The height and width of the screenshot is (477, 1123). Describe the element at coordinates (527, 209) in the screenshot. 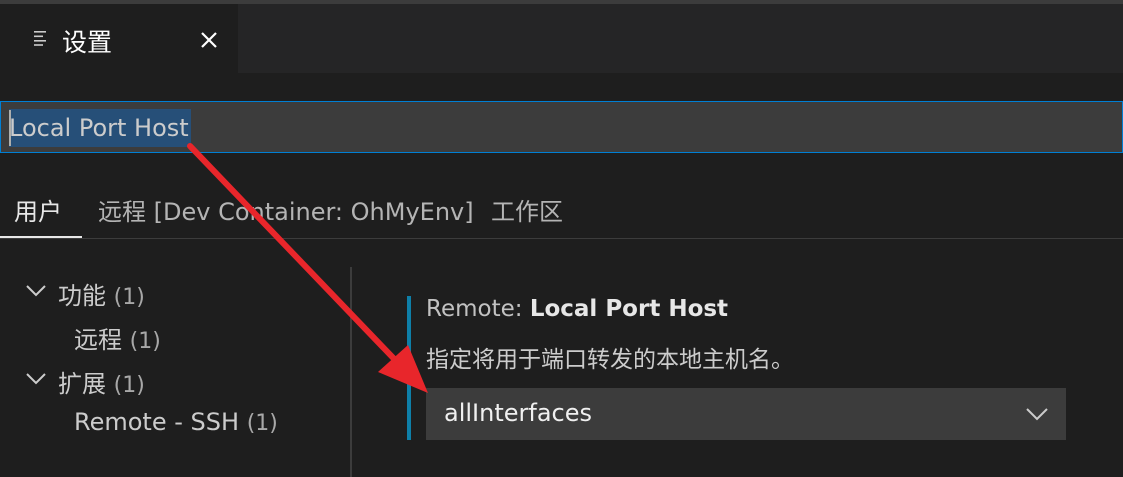

I see `tab-workspace: 工作区` at that location.